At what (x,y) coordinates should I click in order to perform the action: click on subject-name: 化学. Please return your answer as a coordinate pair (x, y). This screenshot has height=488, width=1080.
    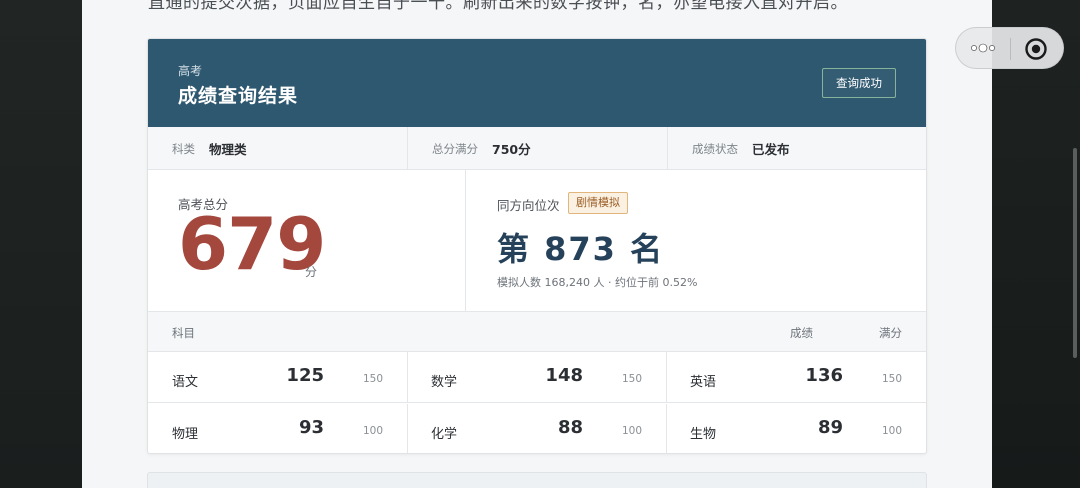
    Looking at the image, I should click on (444, 434).